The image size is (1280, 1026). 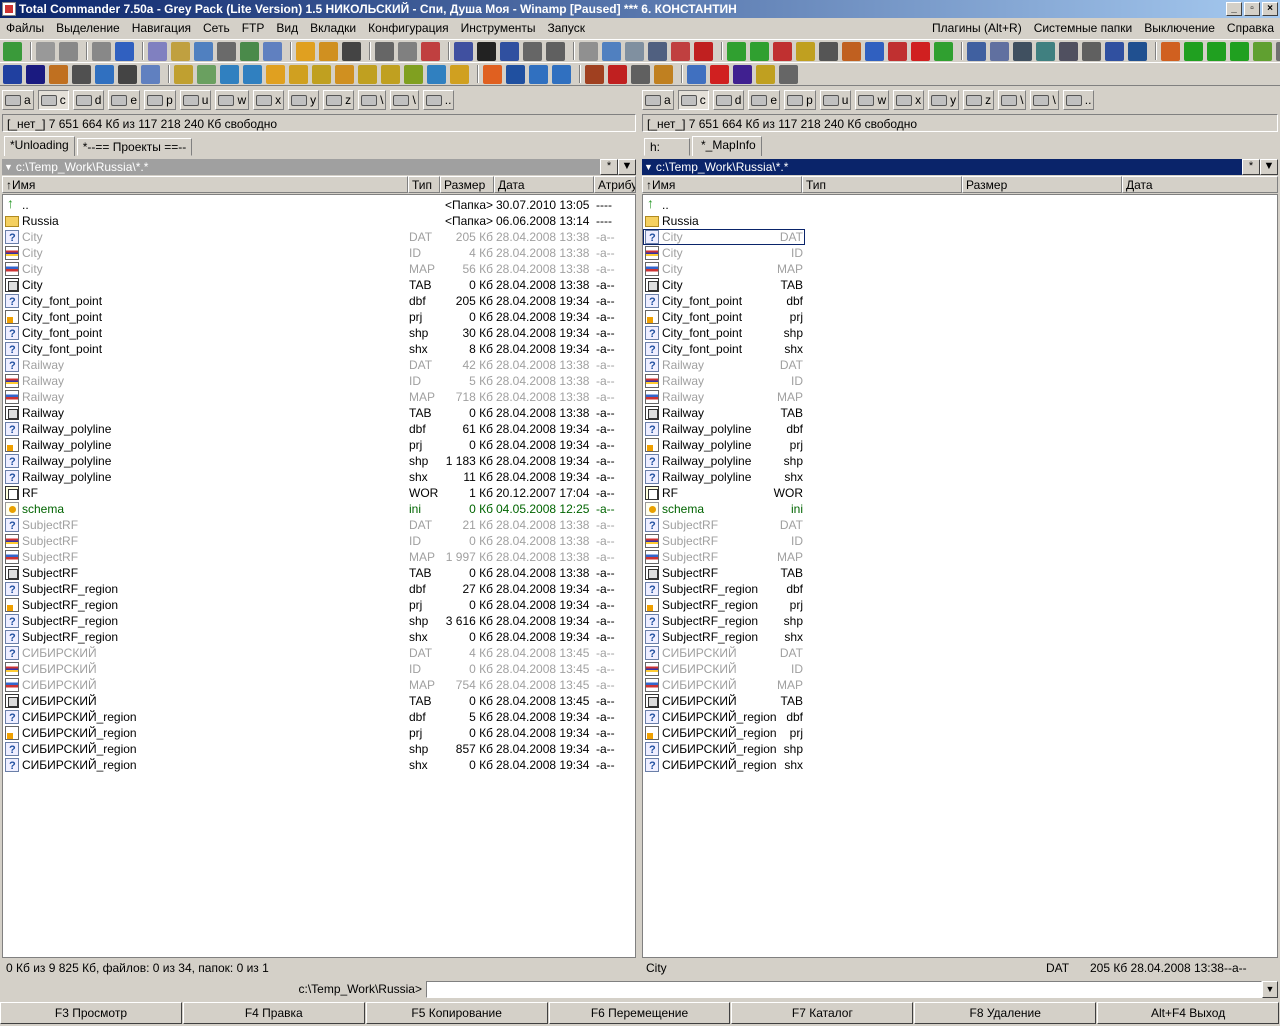 I want to click on table-row: Railway TAB 0 Кб 28.04.2008 13:38 -a--, so click(x=319, y=413).